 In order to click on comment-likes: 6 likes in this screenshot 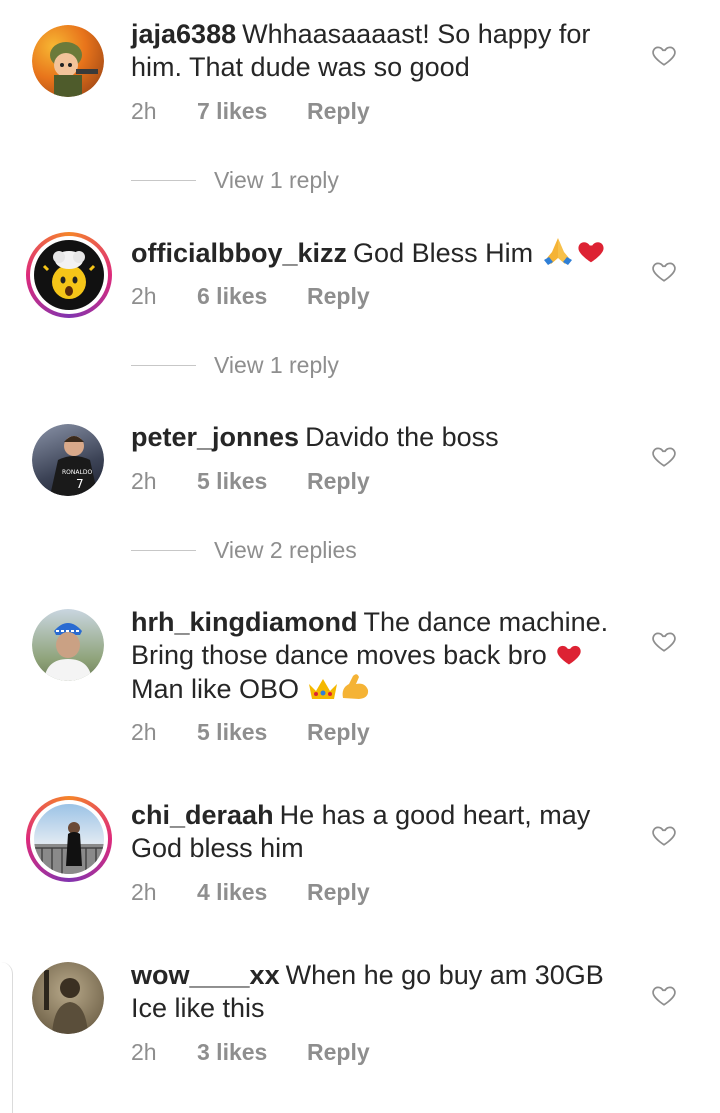, I will do `click(252, 296)`.